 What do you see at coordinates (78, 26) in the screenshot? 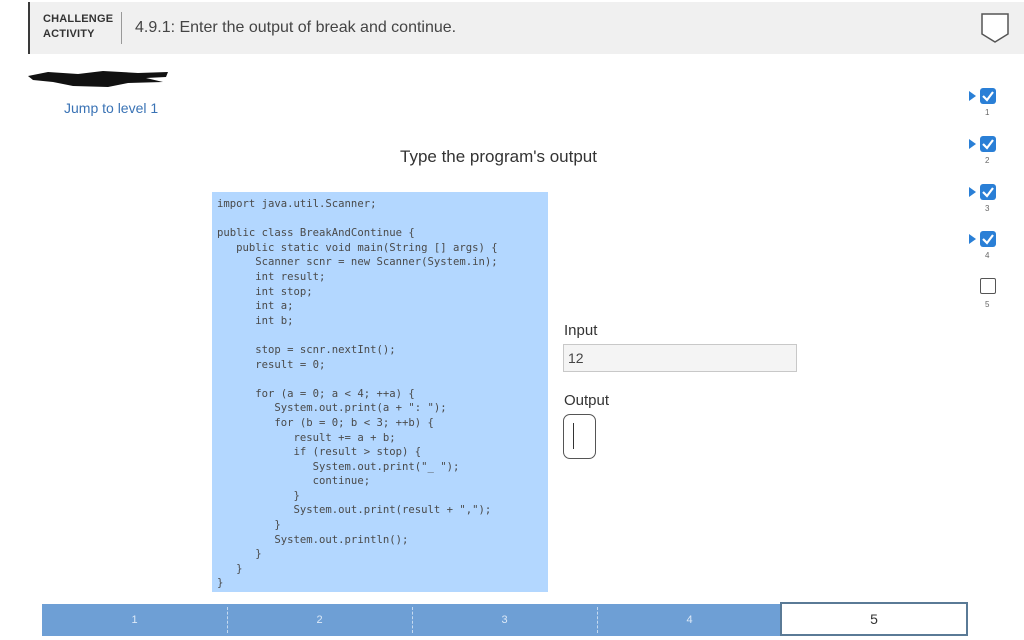
I see `activity-type-label: CHALLENGE ACTIVITY` at bounding box center [78, 26].